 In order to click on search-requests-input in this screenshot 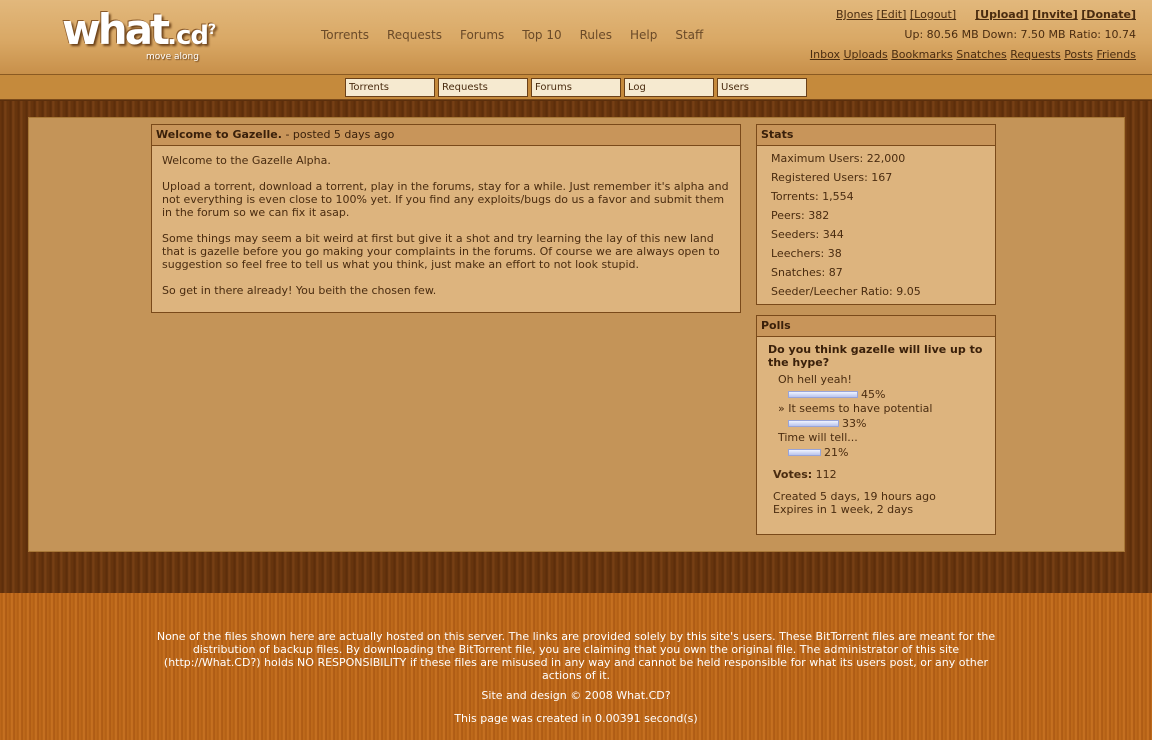, I will do `click(483, 87)`.